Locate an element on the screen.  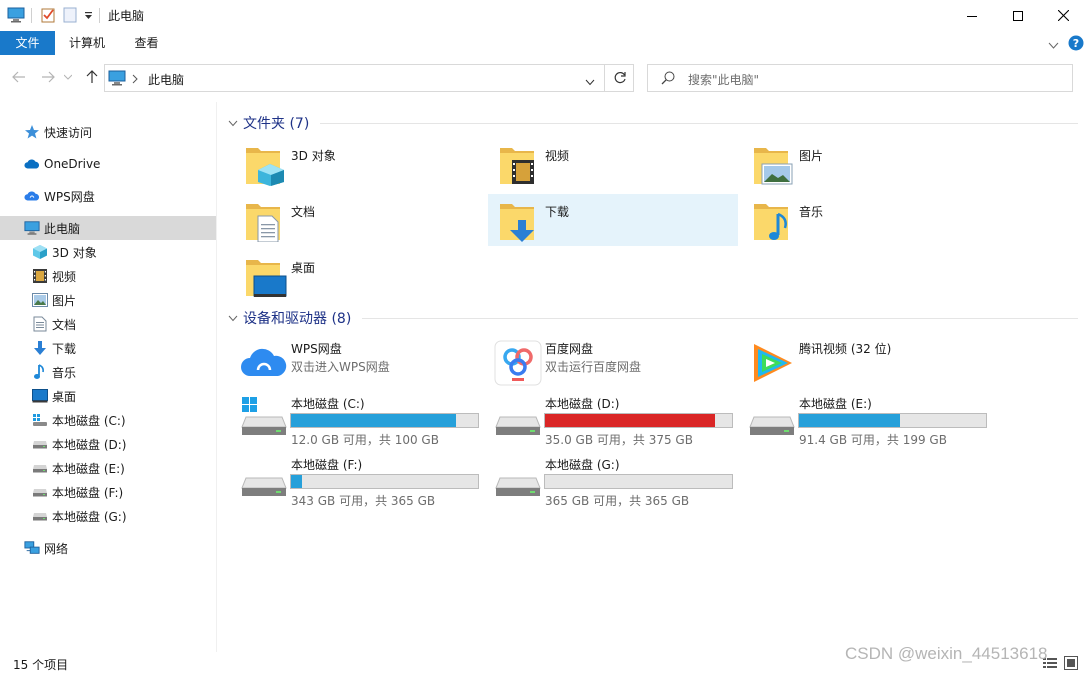
folder-item: 3D 对象 is located at coordinates (359, 164).